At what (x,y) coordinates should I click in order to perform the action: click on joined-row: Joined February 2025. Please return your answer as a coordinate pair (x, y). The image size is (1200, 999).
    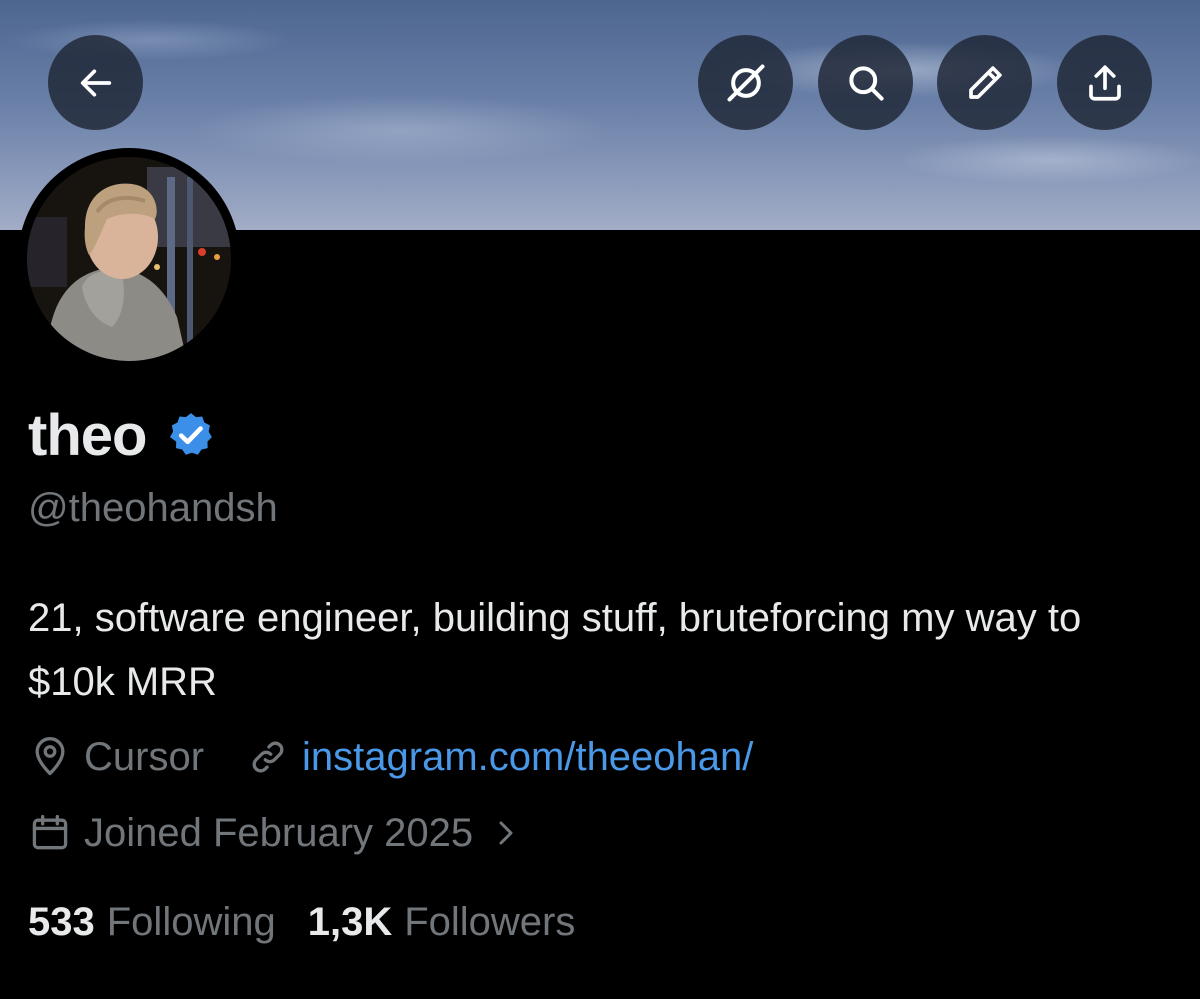
    Looking at the image, I should click on (280, 833).